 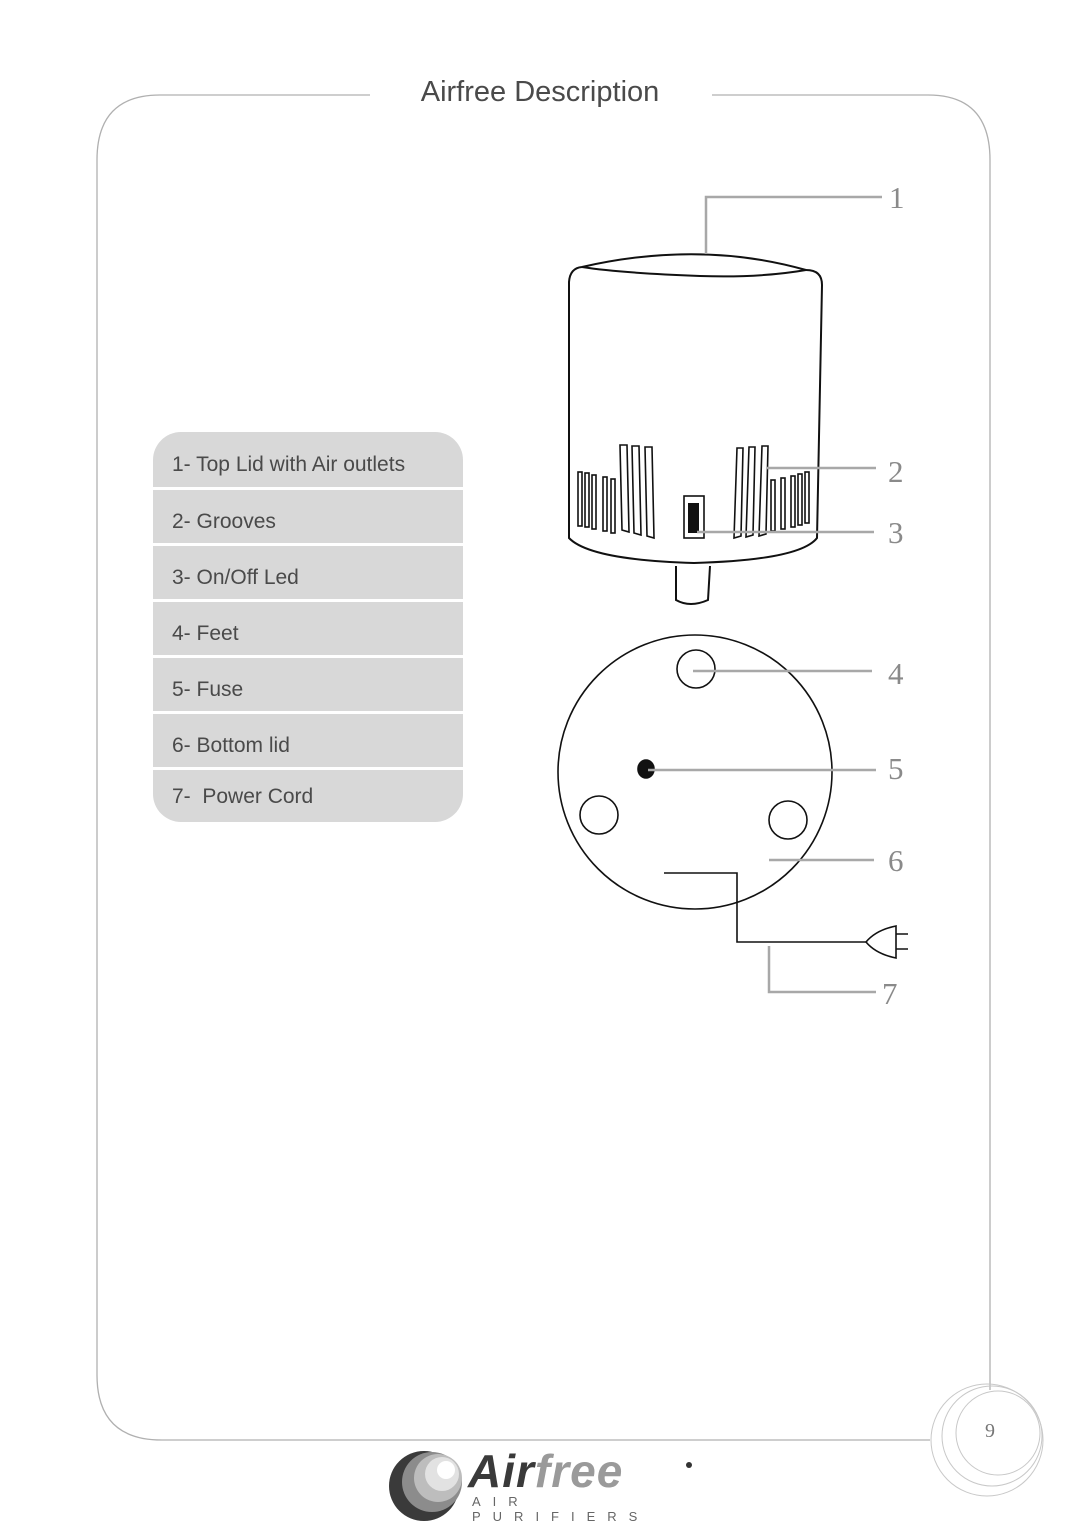 What do you see at coordinates (886, 942) in the screenshot?
I see `power-plug` at bounding box center [886, 942].